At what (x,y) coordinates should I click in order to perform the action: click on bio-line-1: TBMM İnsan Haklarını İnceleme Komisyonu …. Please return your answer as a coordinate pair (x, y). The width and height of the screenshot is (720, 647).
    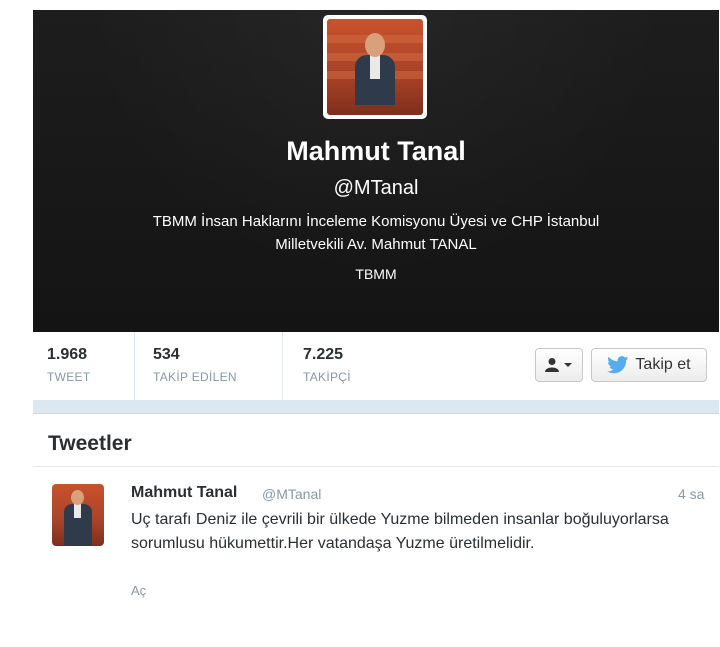
    Looking at the image, I should click on (376, 221).